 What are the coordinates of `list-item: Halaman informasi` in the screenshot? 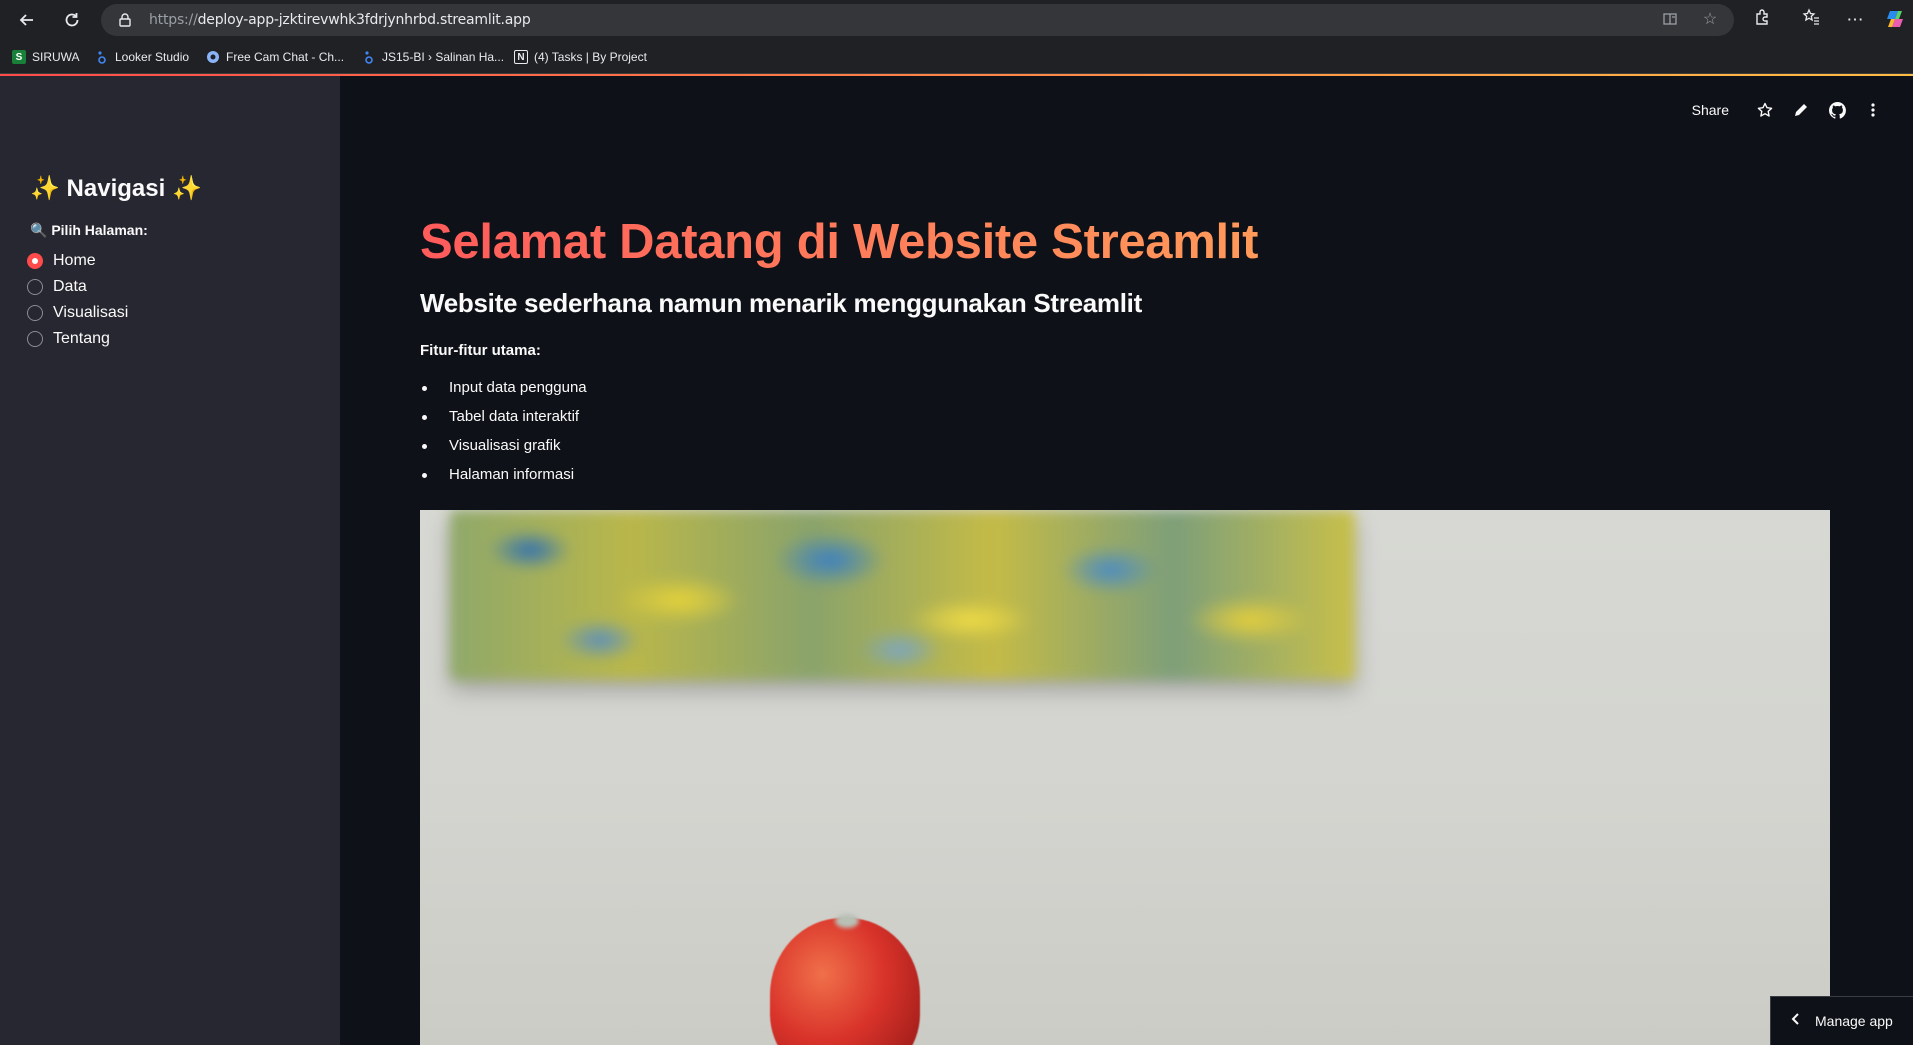 It's located at (503, 479).